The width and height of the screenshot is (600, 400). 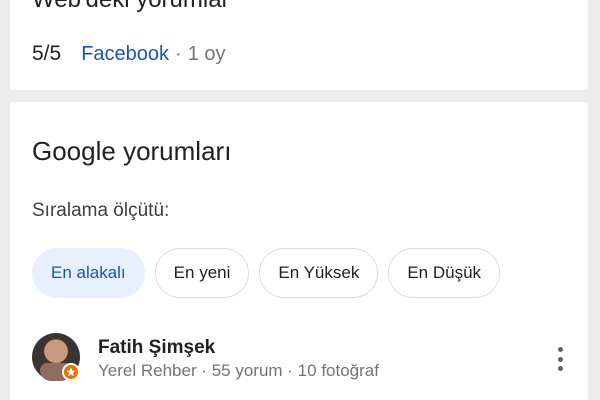 What do you see at coordinates (88, 273) in the screenshot?
I see `sort-chip-most-relevant: En alakalı` at bounding box center [88, 273].